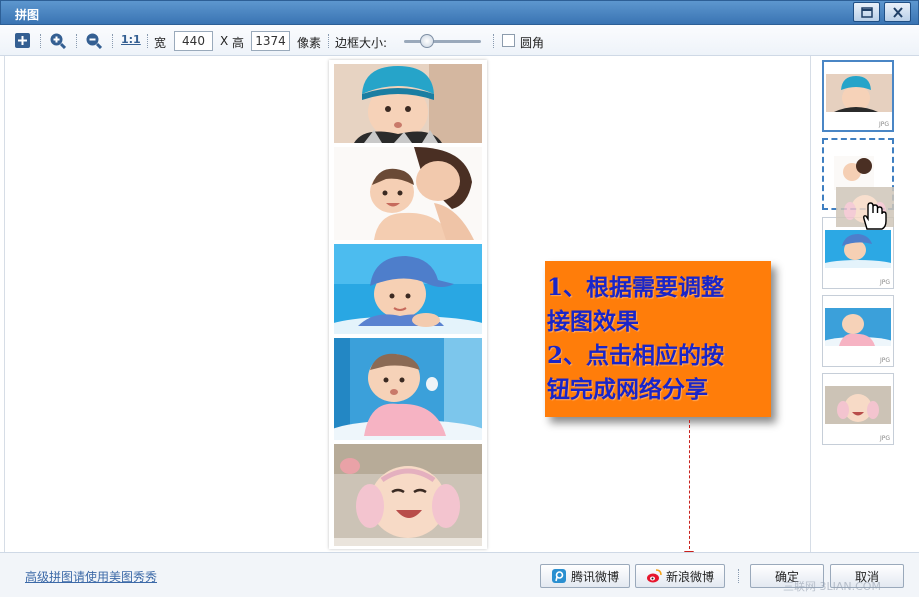  Describe the element at coordinates (636, 287) in the screenshot. I see `callout-line: 1、根据需要调整` at that location.